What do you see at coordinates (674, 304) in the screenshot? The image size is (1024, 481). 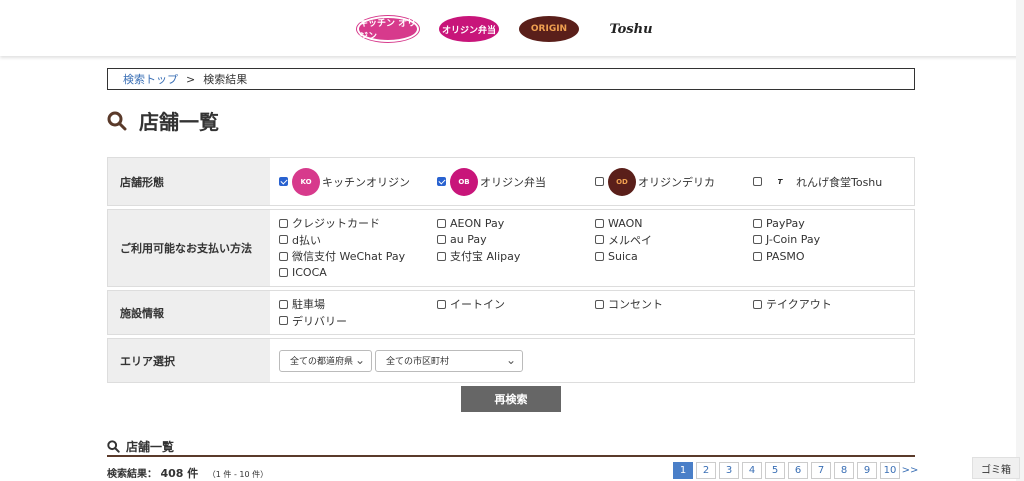 I see `facility-option: コンセント` at bounding box center [674, 304].